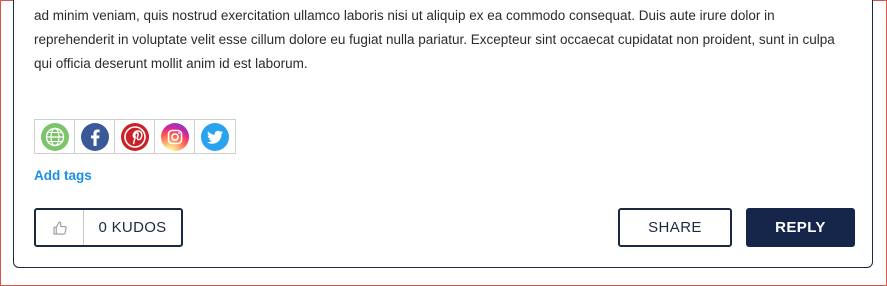 The width and height of the screenshot is (887, 286). I want to click on kudos-count: 0 KUDOS, so click(132, 227).